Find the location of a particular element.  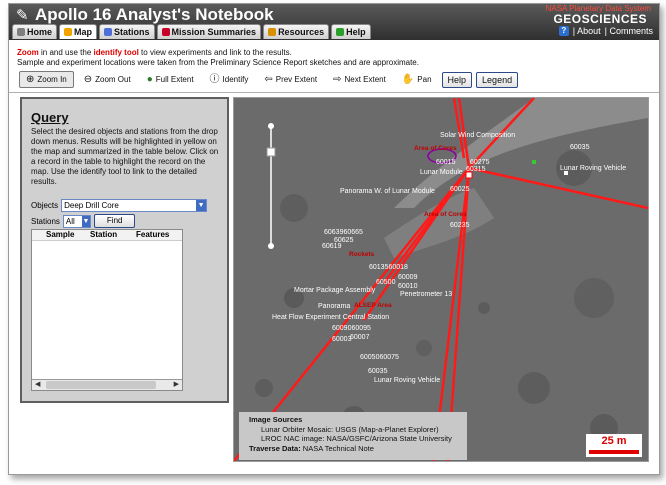

map-label-sample: 60275 is located at coordinates (480, 162).